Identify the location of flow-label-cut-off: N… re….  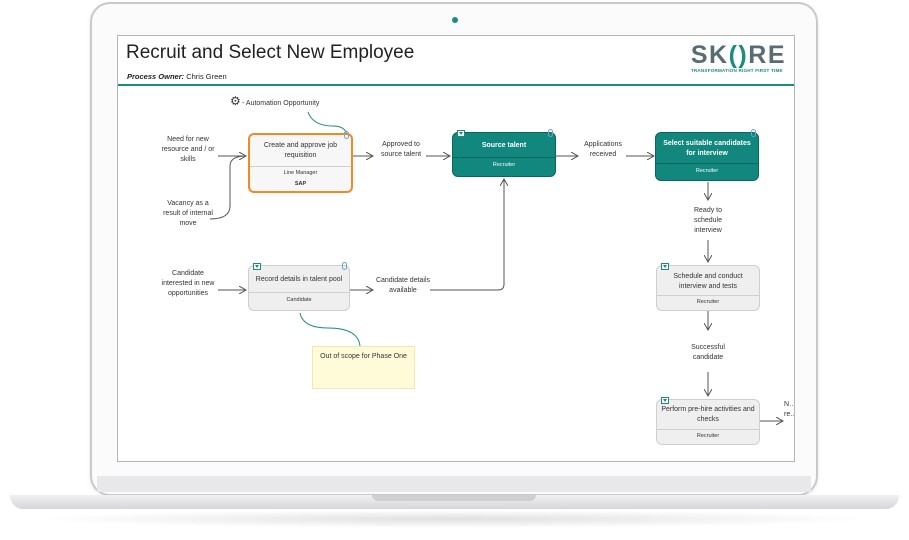
(789, 409).